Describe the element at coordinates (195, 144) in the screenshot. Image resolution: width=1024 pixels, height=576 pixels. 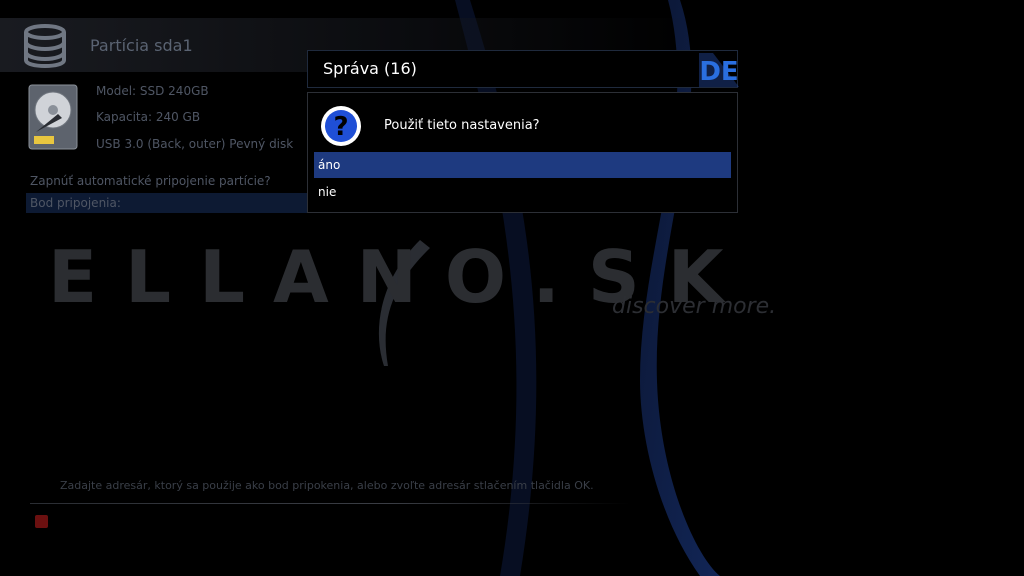
I see `device-connection: USB 3.0 (Back, outer) Pevný disk` at that location.